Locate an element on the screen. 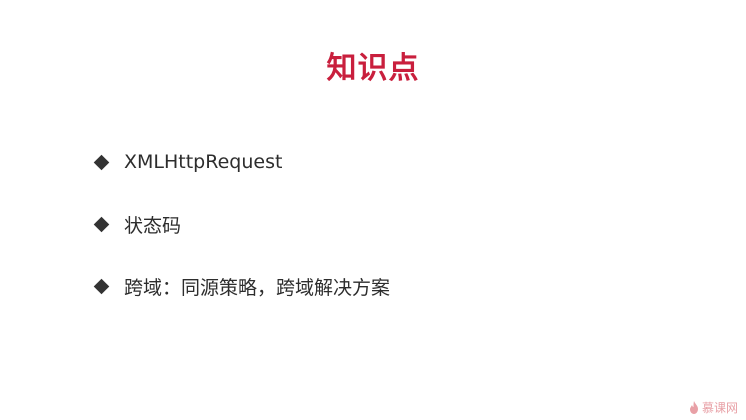 This screenshot has height=420, width=746. flame-icon is located at coordinates (693, 407).